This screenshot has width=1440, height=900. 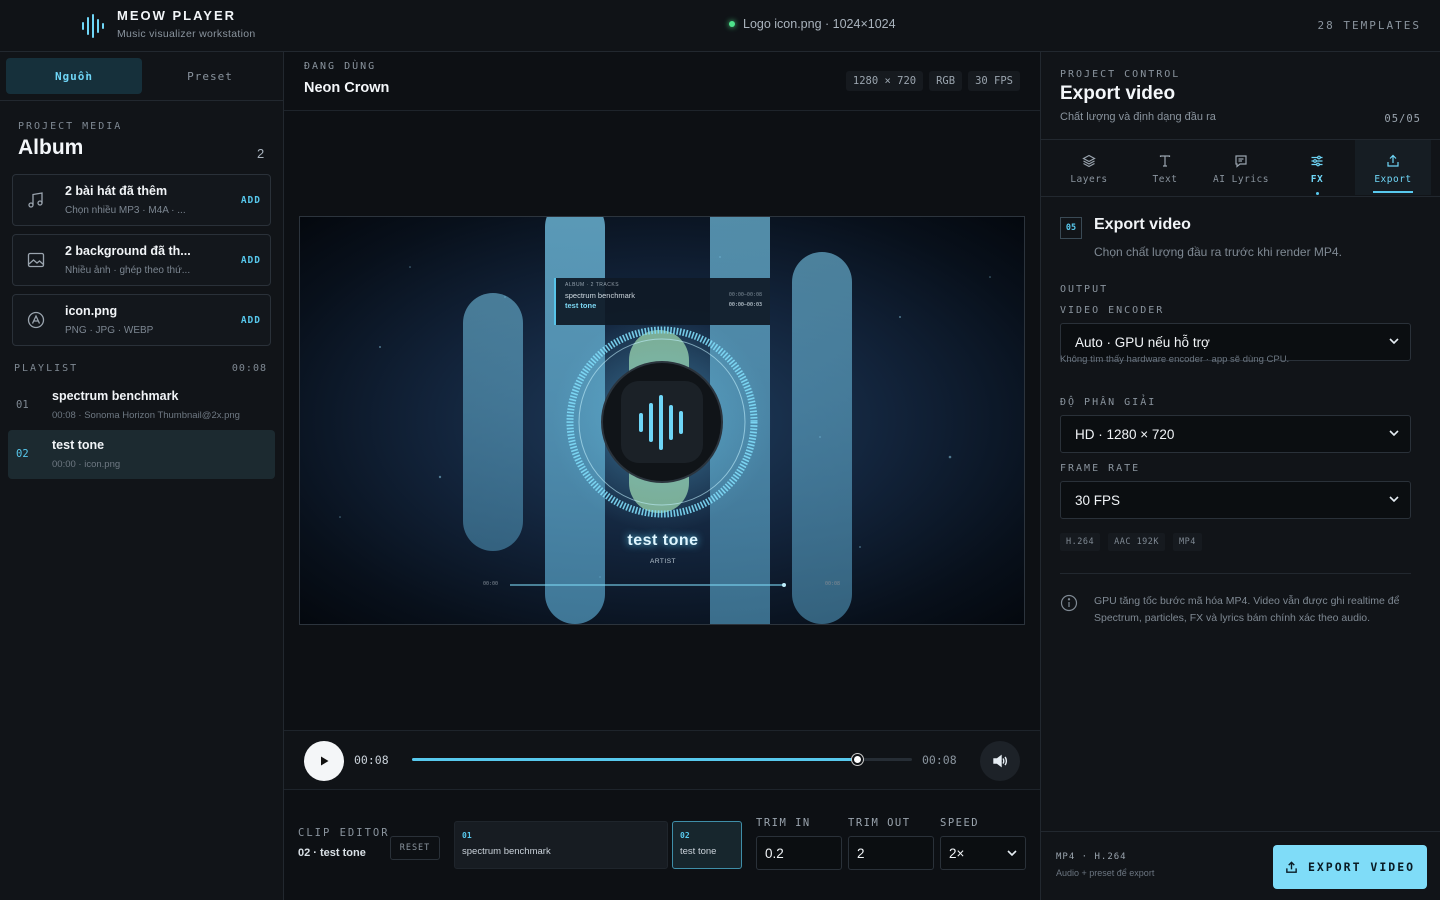 What do you see at coordinates (1317, 179) in the screenshot?
I see `tab-label: FX` at bounding box center [1317, 179].